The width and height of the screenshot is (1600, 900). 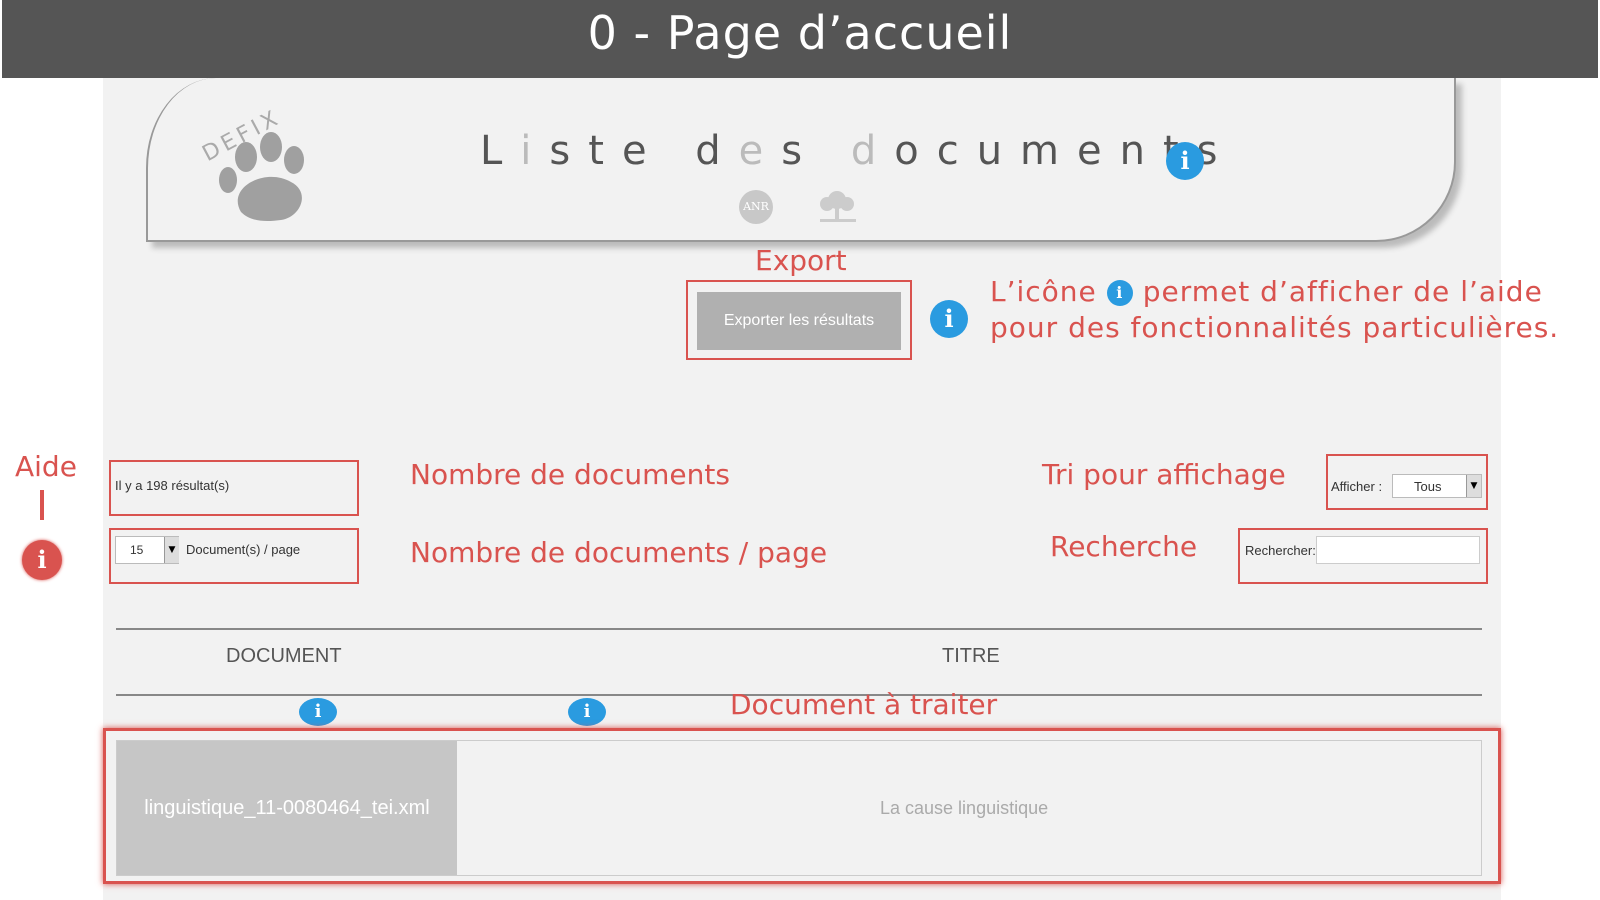 What do you see at coordinates (256, 162) in the screenshot?
I see `defix-logo: DEFIX` at bounding box center [256, 162].